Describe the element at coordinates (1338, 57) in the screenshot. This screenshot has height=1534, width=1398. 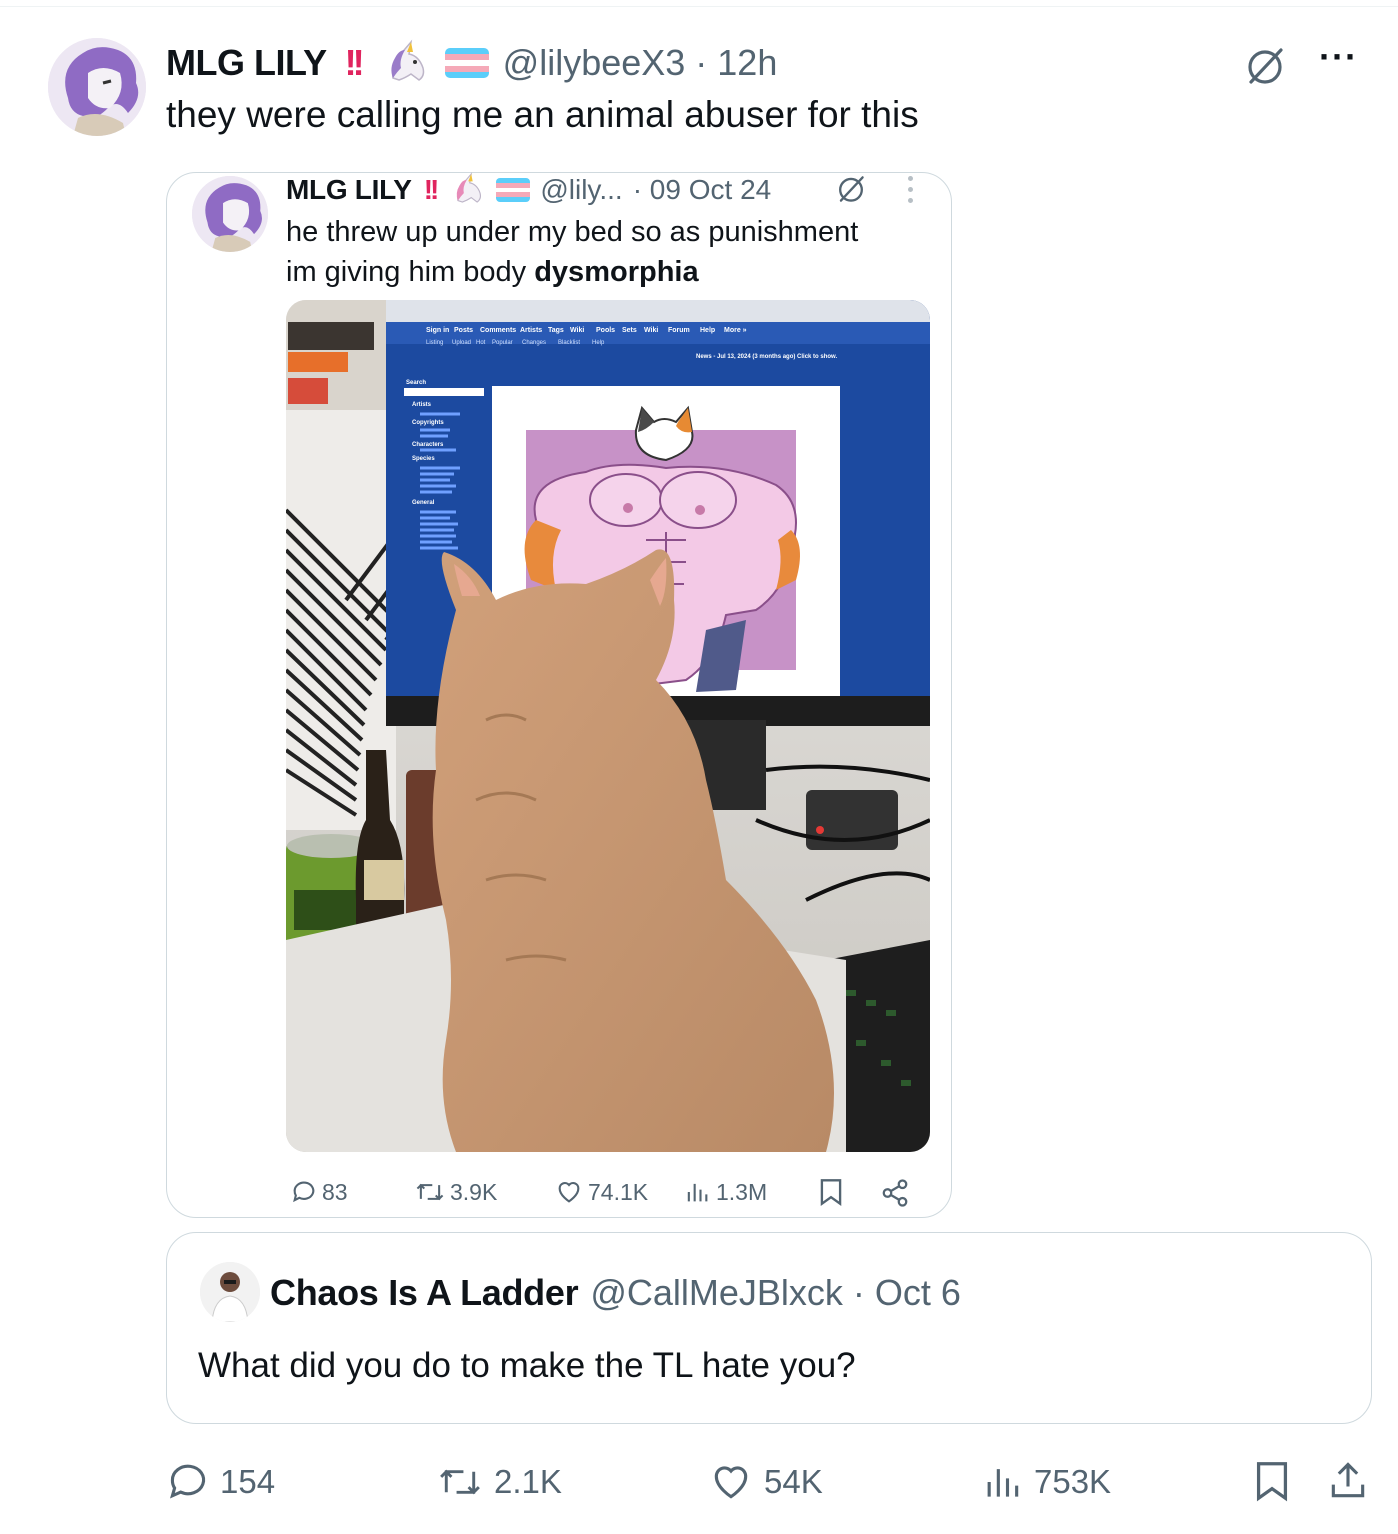
I see `more-options-icon: ···` at that location.